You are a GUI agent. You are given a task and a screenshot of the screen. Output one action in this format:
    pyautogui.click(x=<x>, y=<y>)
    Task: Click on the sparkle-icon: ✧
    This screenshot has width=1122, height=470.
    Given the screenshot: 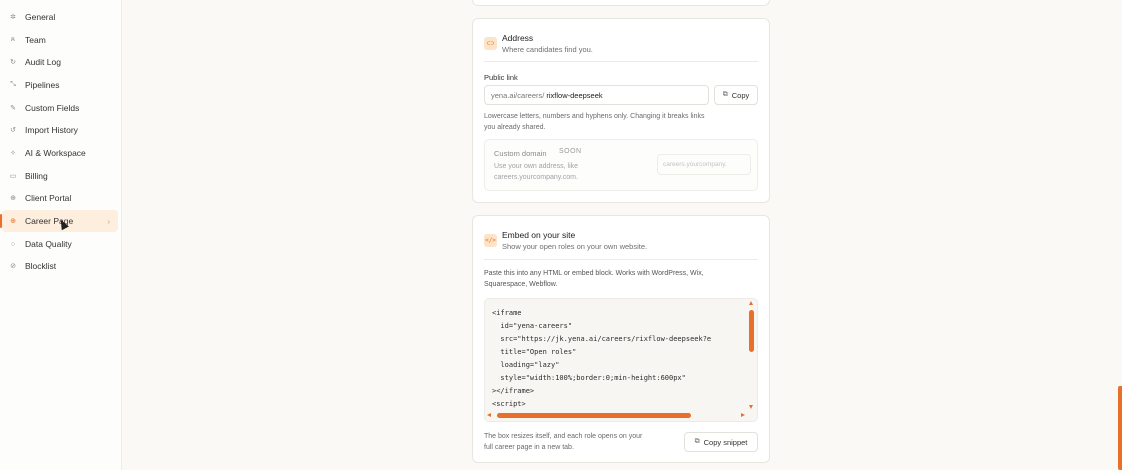 What is the action you would take?
    pyautogui.click(x=13, y=153)
    